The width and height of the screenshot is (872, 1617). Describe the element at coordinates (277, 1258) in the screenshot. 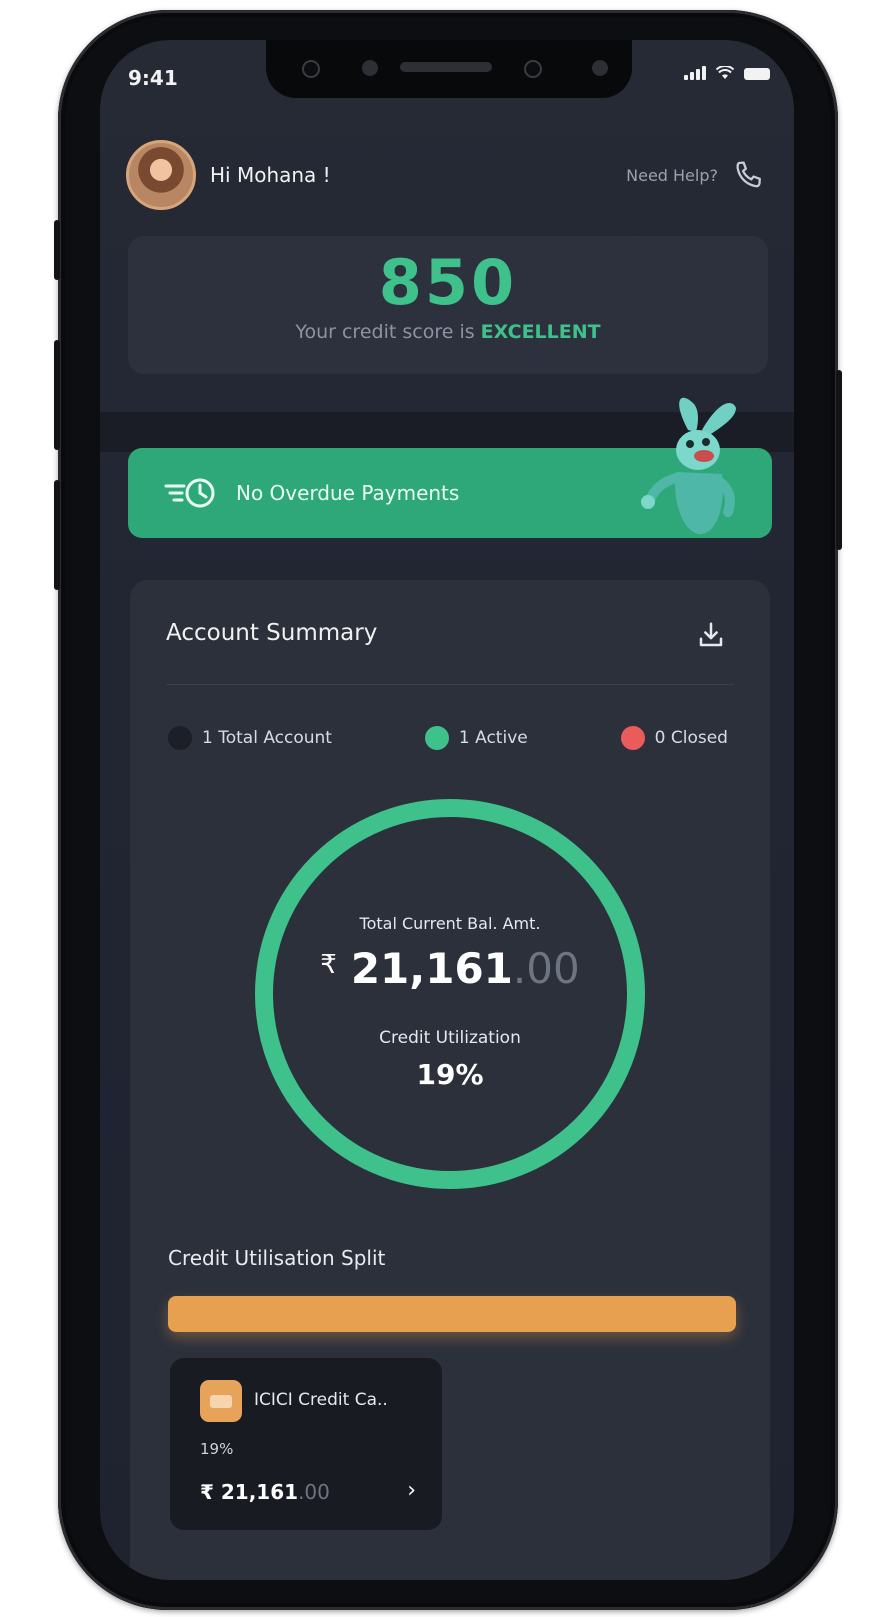

I see `credit-utilisation-split-title: Credit Utilisation Split` at that location.